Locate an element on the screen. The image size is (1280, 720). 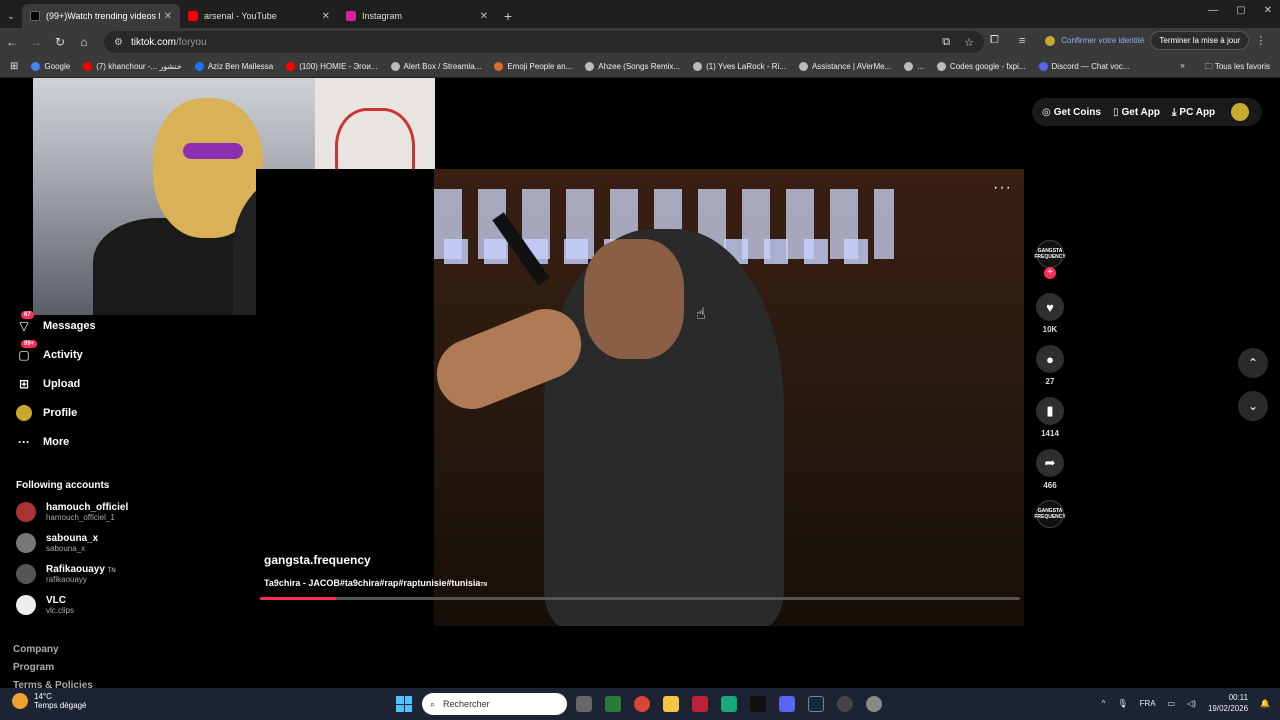
network-icon: ▭ is located at coordinates (1172, 703).